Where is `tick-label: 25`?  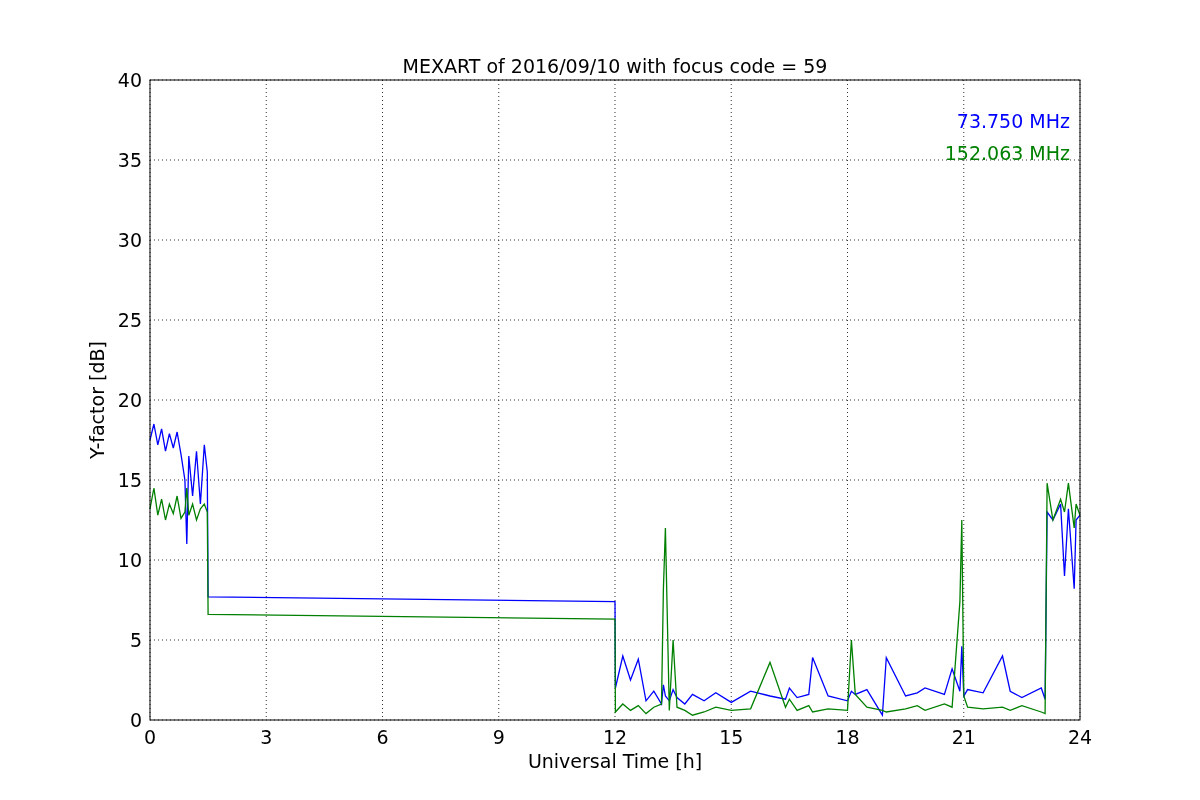 tick-label: 25 is located at coordinates (129, 320).